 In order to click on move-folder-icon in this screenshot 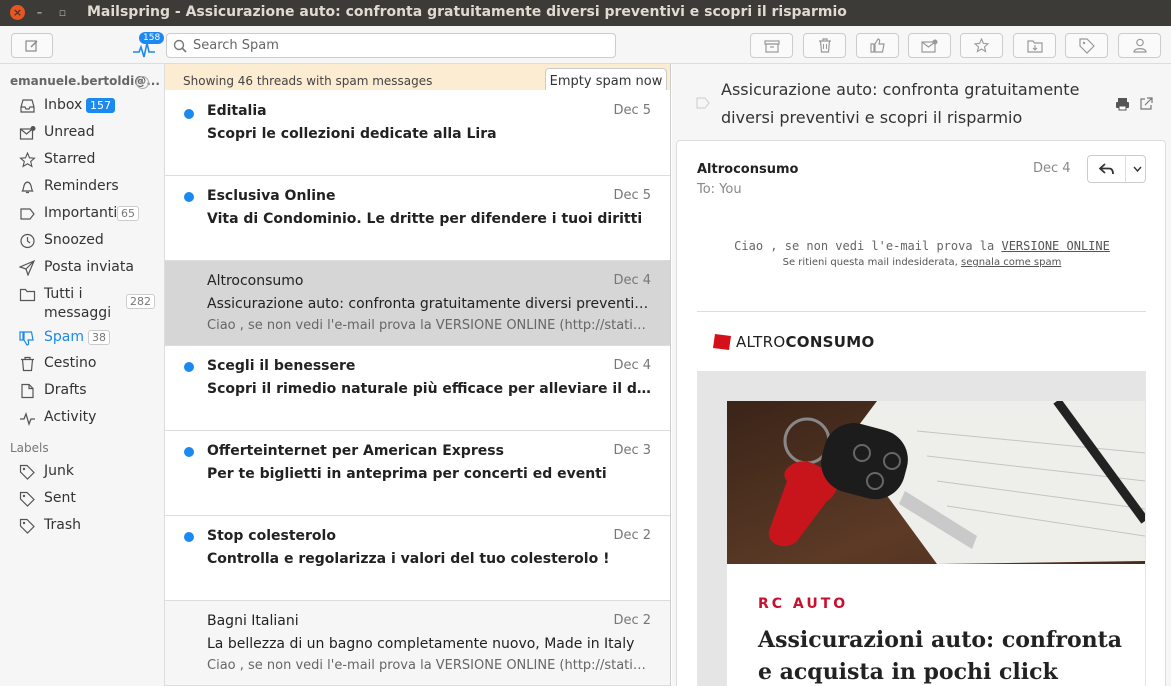, I will do `click(1034, 46)`.